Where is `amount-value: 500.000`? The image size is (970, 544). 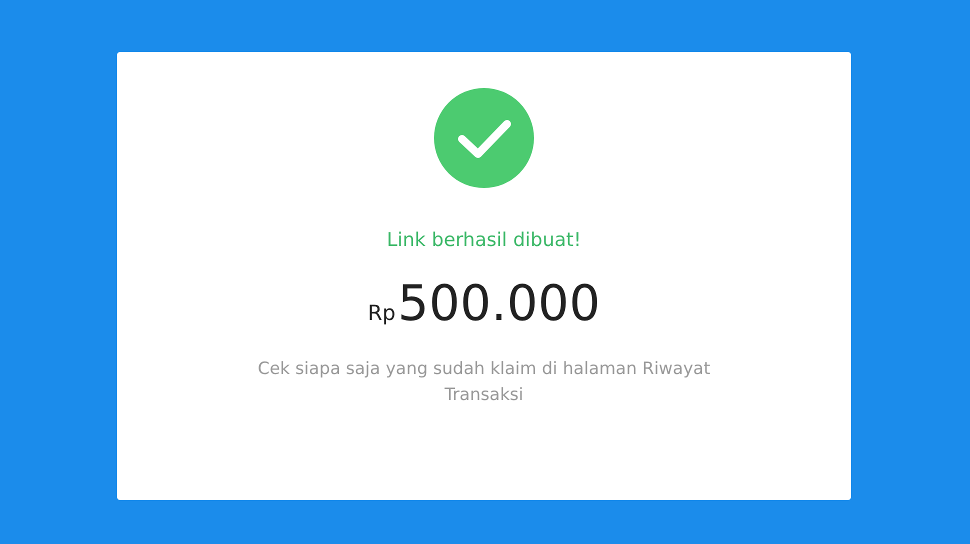
amount-value: 500.000 is located at coordinates (499, 303).